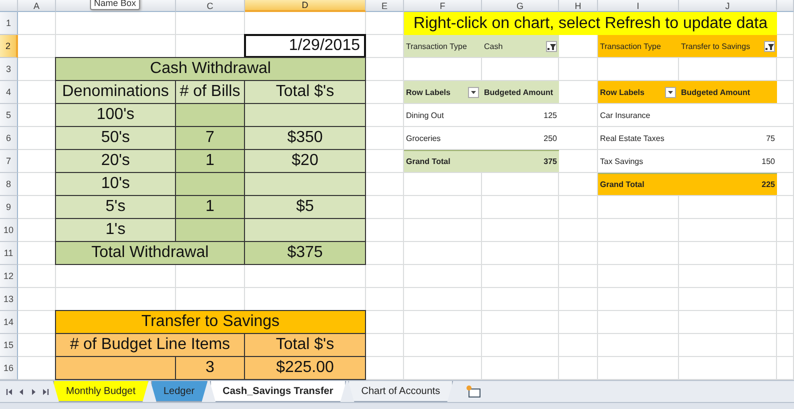 This screenshot has height=409, width=794. Describe the element at coordinates (385, 6) in the screenshot. I see `column-header: E` at that location.